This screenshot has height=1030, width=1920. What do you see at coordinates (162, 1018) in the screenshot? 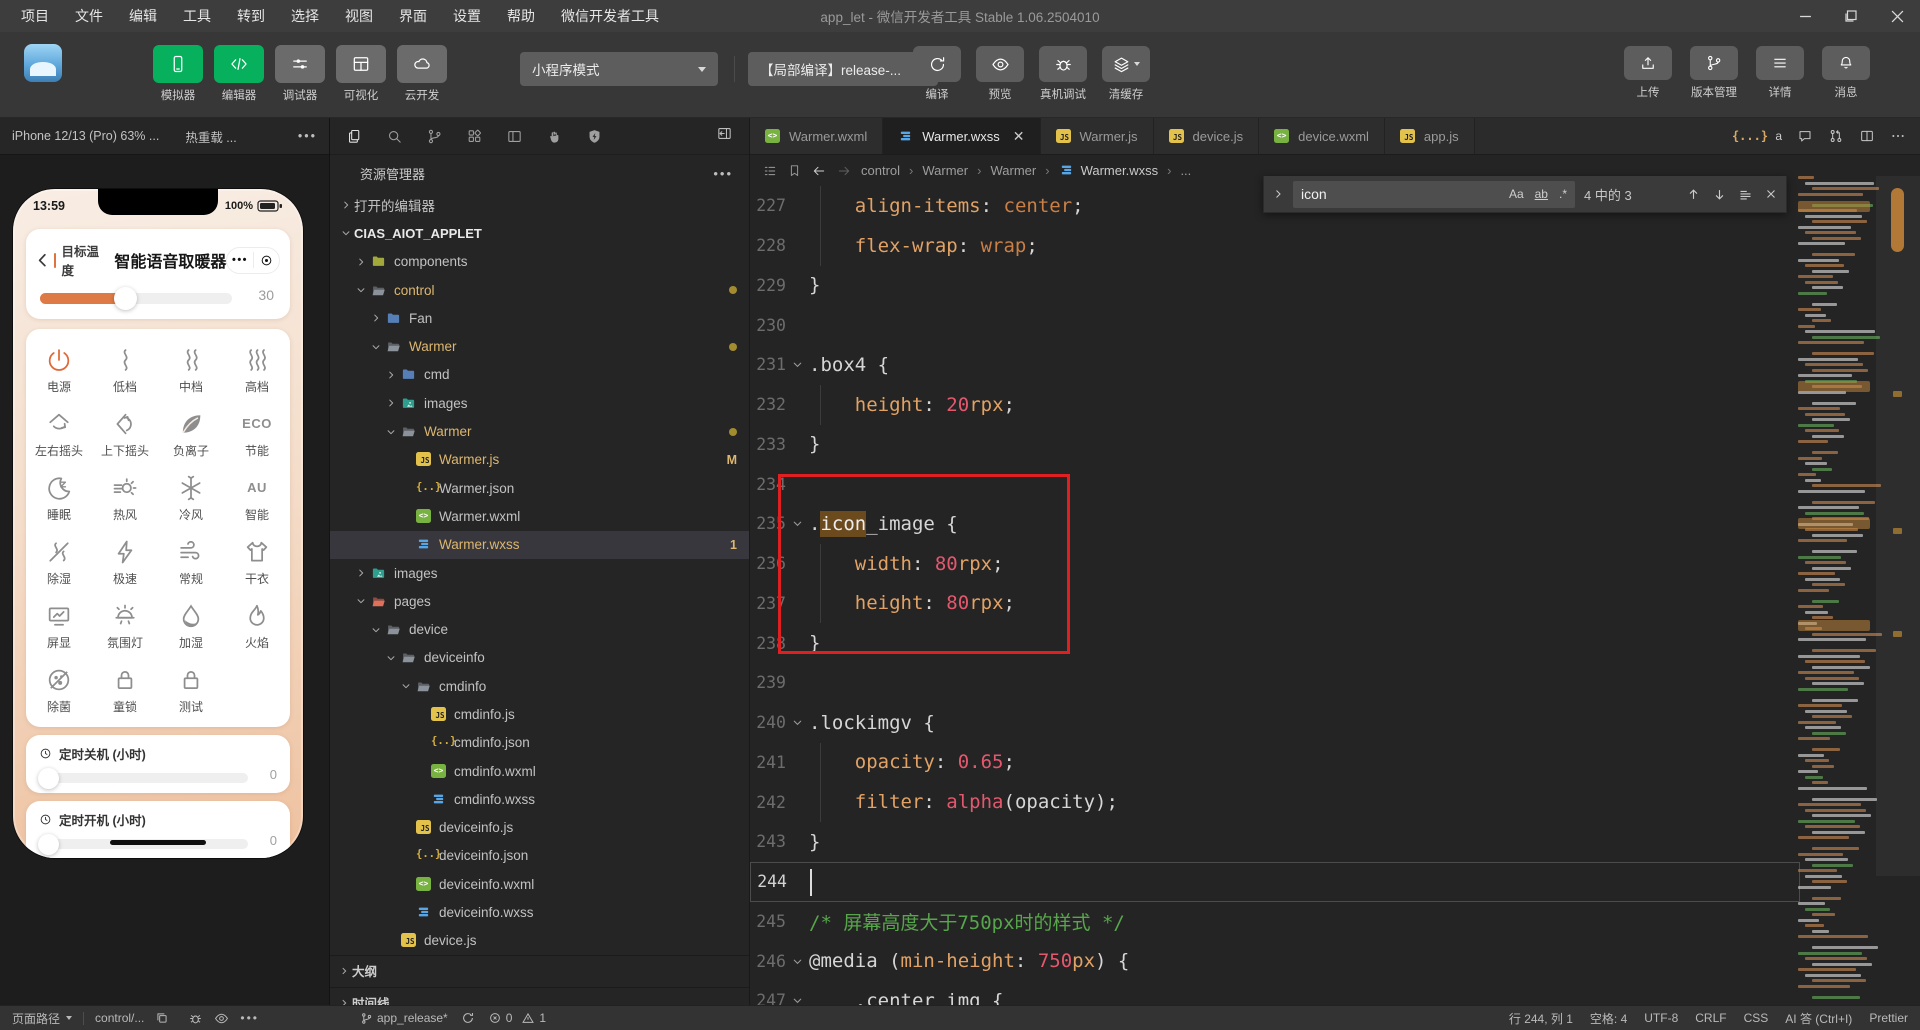
I see `copy-path-icon` at bounding box center [162, 1018].